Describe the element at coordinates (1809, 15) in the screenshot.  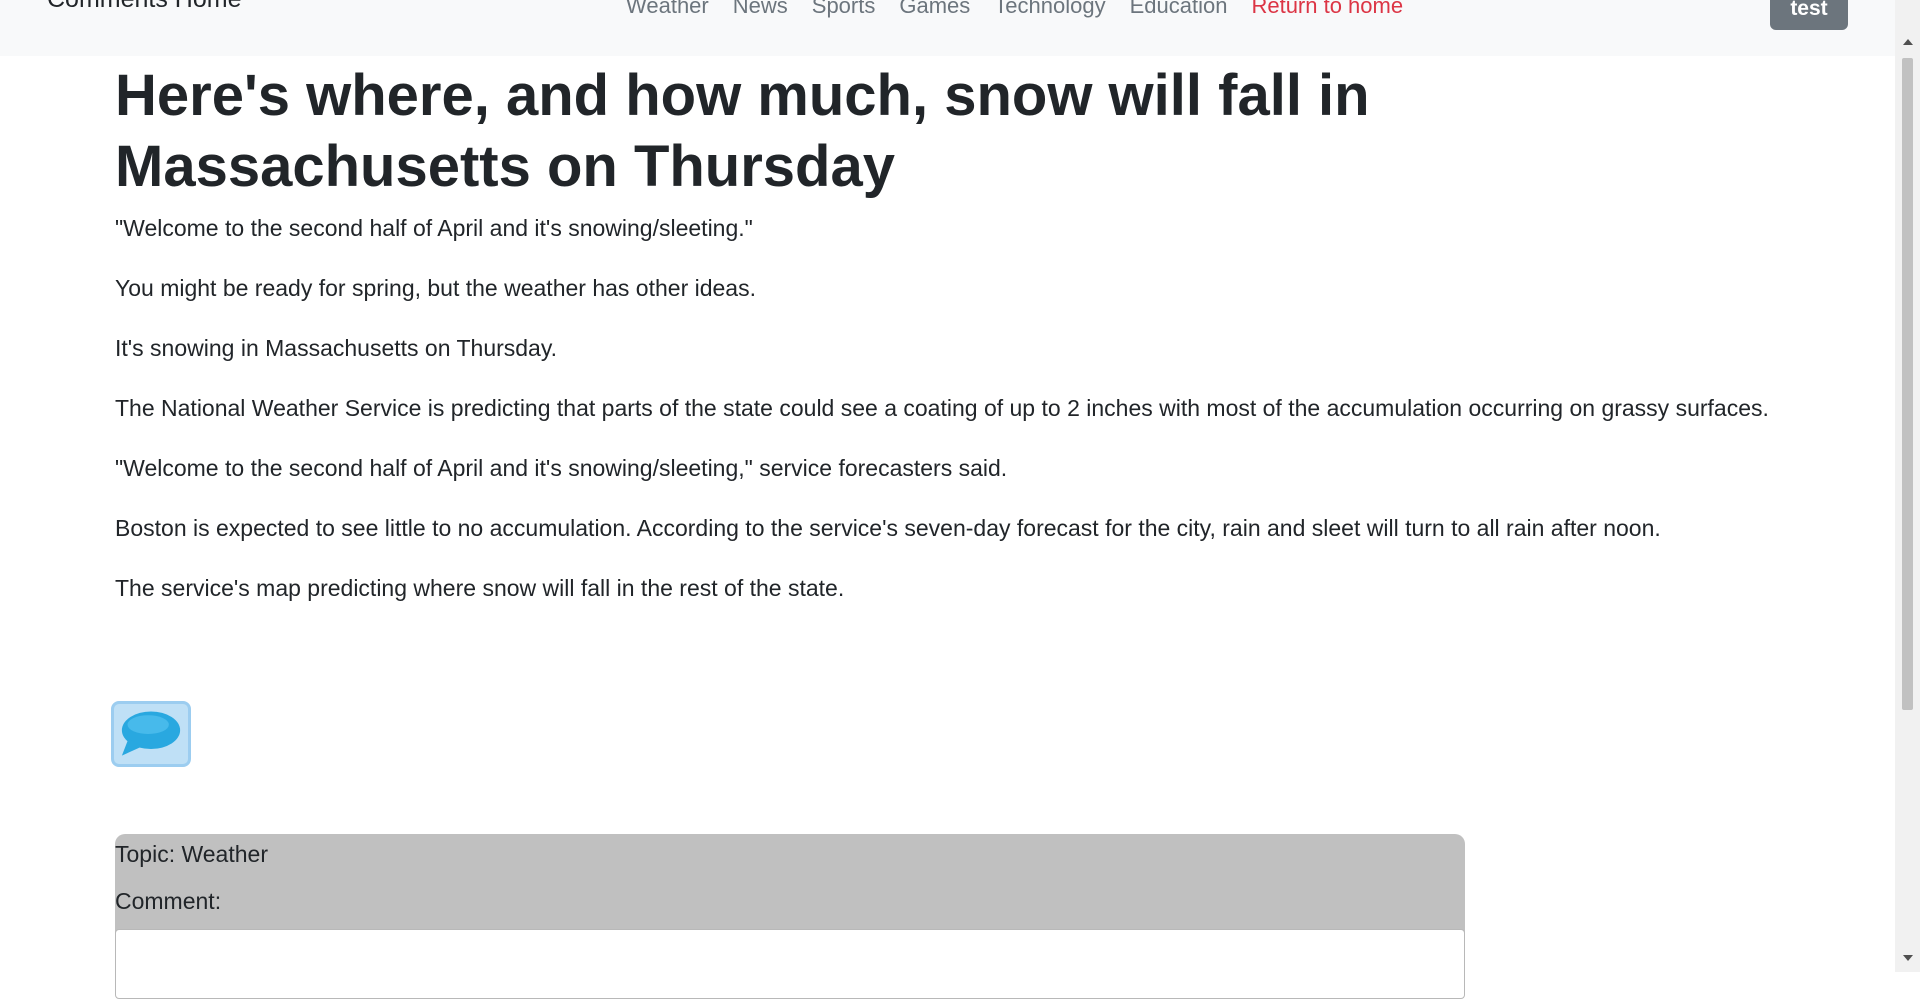
I see `user-menu-button: test` at that location.